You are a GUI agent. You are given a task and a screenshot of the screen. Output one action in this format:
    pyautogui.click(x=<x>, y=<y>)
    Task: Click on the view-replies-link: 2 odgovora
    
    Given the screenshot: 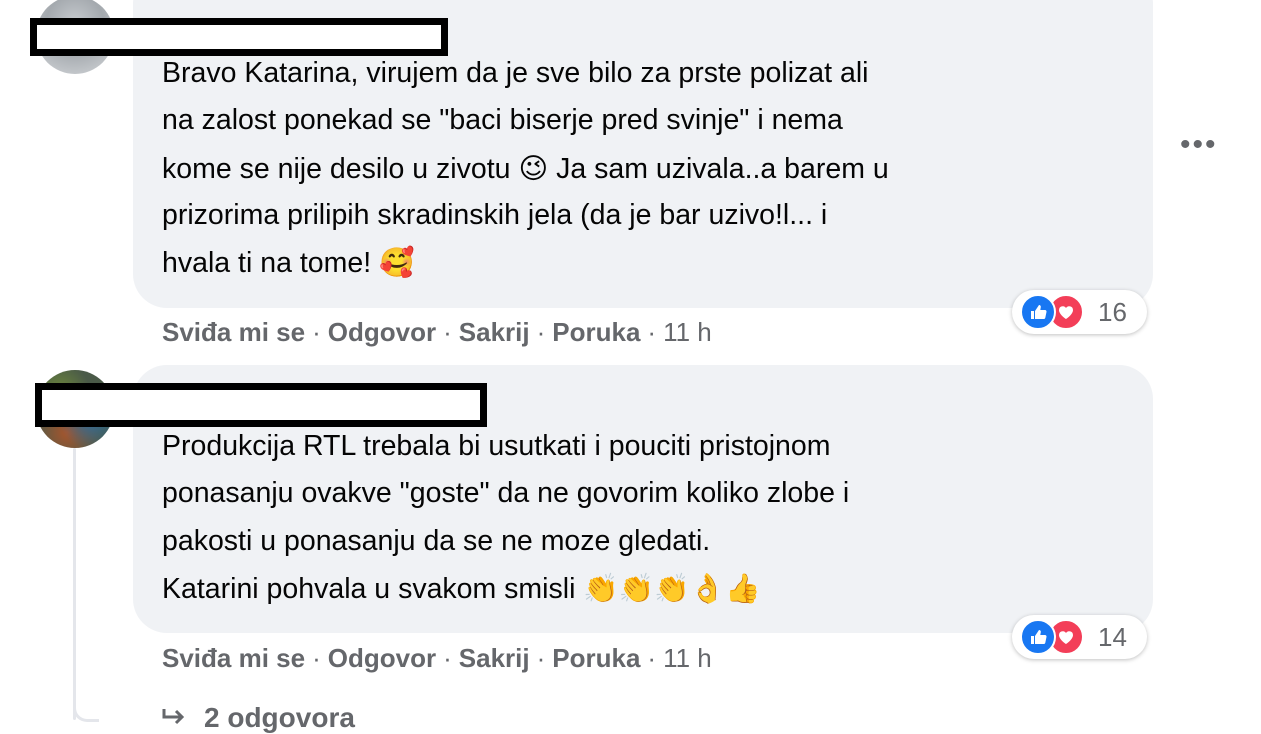 What is the action you would take?
    pyautogui.click(x=258, y=718)
    